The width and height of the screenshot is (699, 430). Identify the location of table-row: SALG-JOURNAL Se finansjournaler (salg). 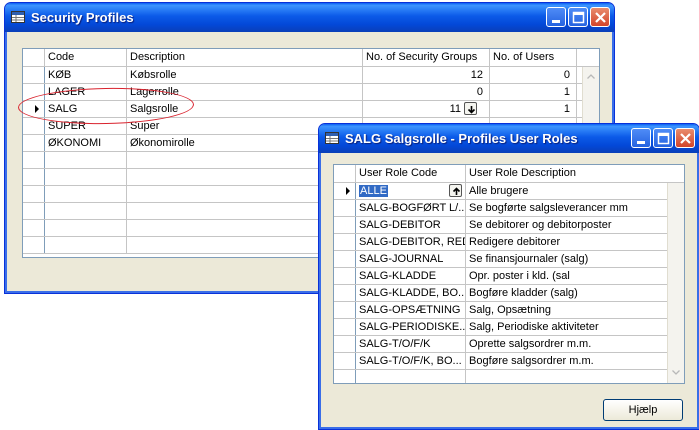
(509, 259).